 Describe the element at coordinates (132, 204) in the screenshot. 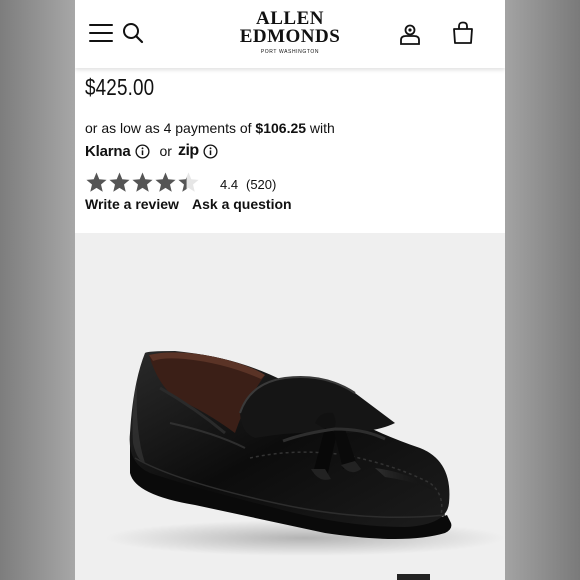

I see `write-review-link: Write a review` at that location.